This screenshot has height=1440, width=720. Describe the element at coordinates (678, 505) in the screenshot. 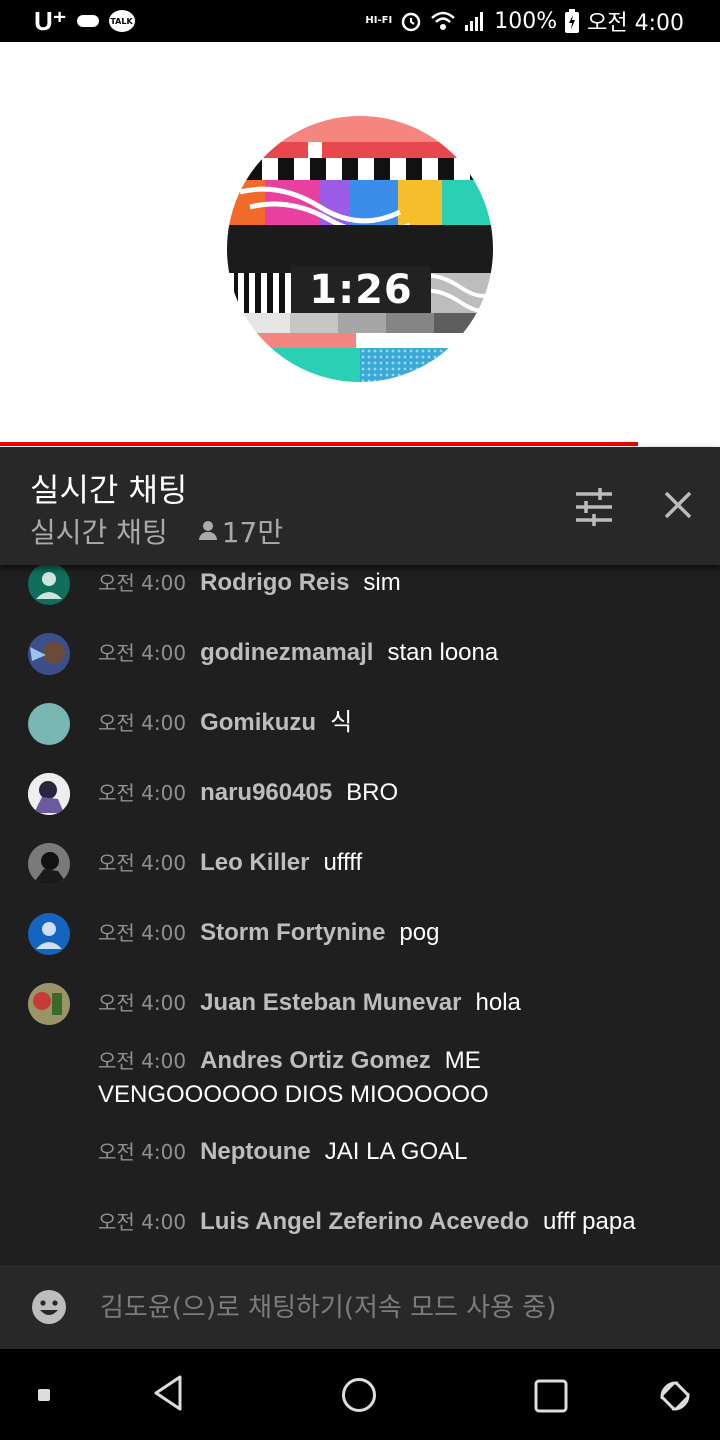

I see `close-icon` at that location.